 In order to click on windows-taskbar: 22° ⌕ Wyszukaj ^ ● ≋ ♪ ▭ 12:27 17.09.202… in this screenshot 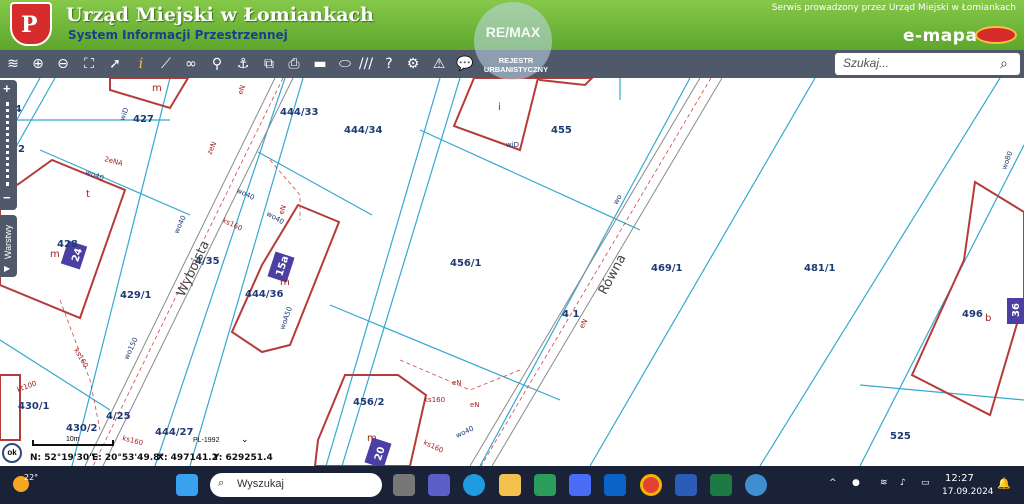, I will do `click(512, 485)`.